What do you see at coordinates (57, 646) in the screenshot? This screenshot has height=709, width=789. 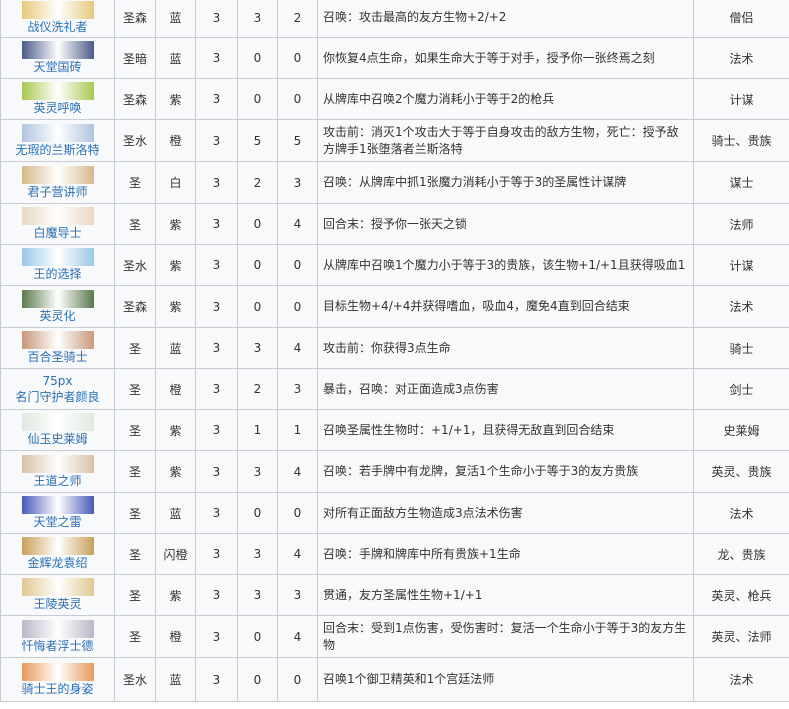 I see `card-name-link: 忏悔者浮士德` at bounding box center [57, 646].